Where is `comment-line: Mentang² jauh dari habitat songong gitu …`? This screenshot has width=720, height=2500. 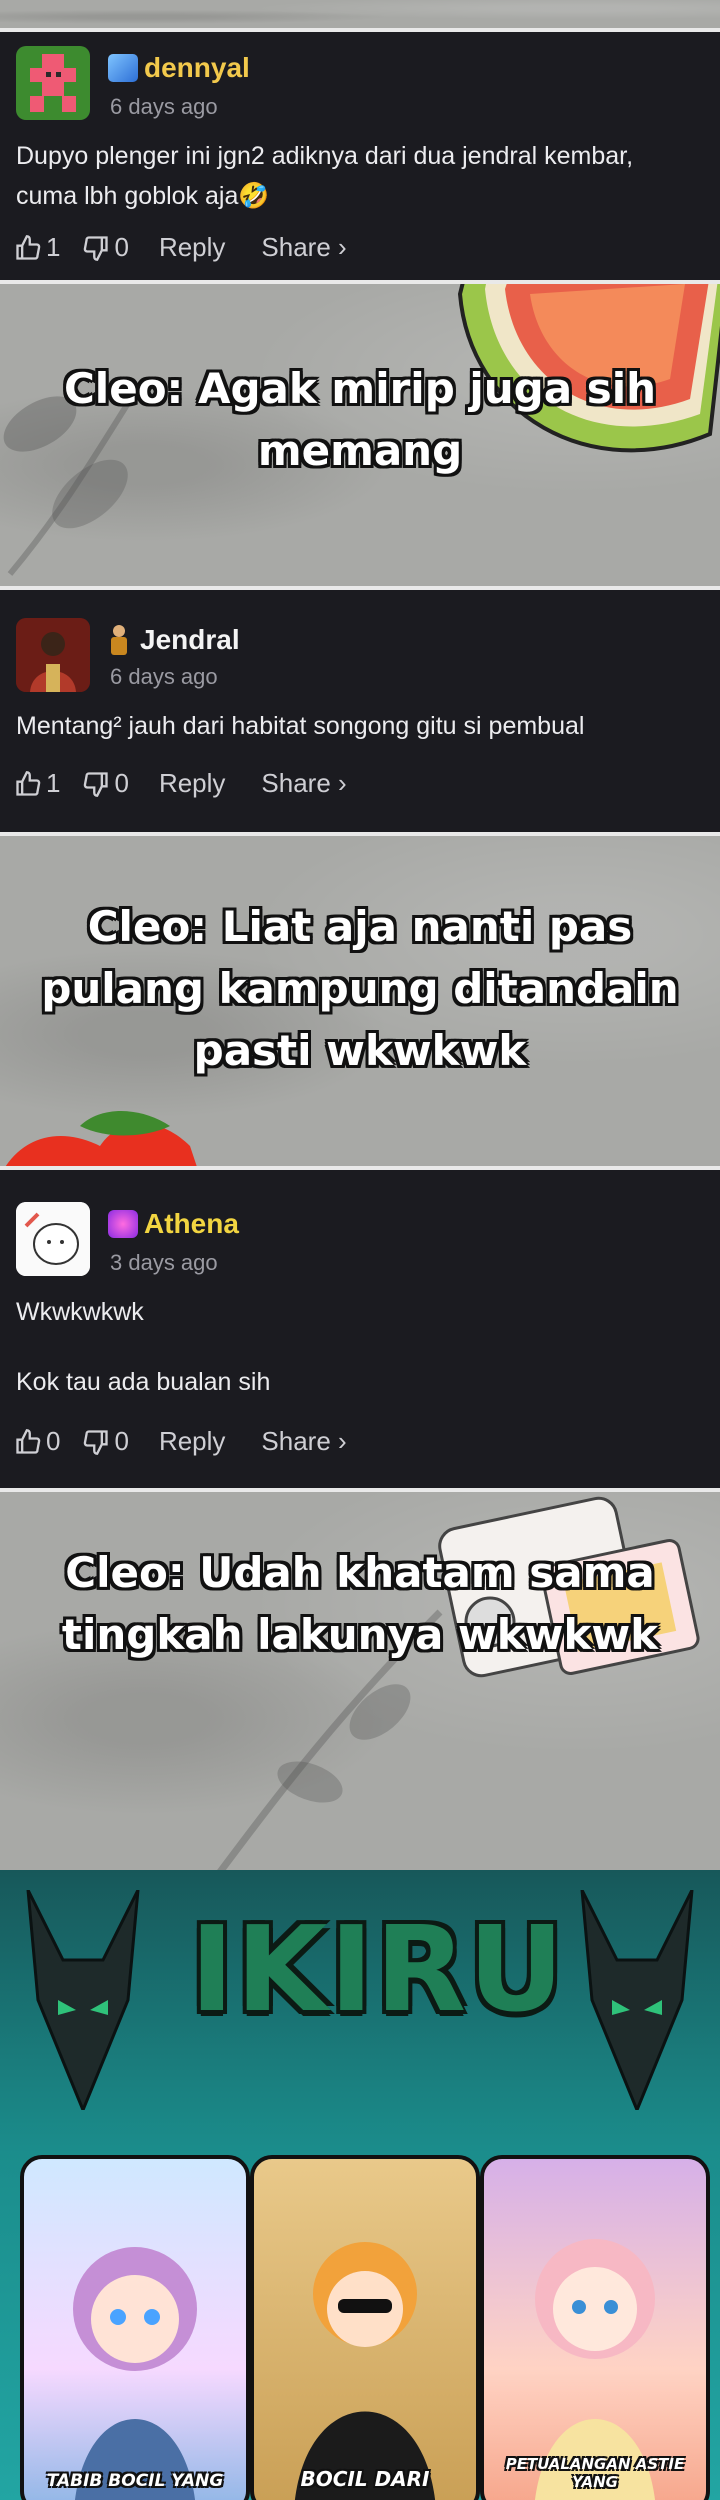 comment-line: Mentang² jauh dari habitat songong gitu … is located at coordinates (300, 726).